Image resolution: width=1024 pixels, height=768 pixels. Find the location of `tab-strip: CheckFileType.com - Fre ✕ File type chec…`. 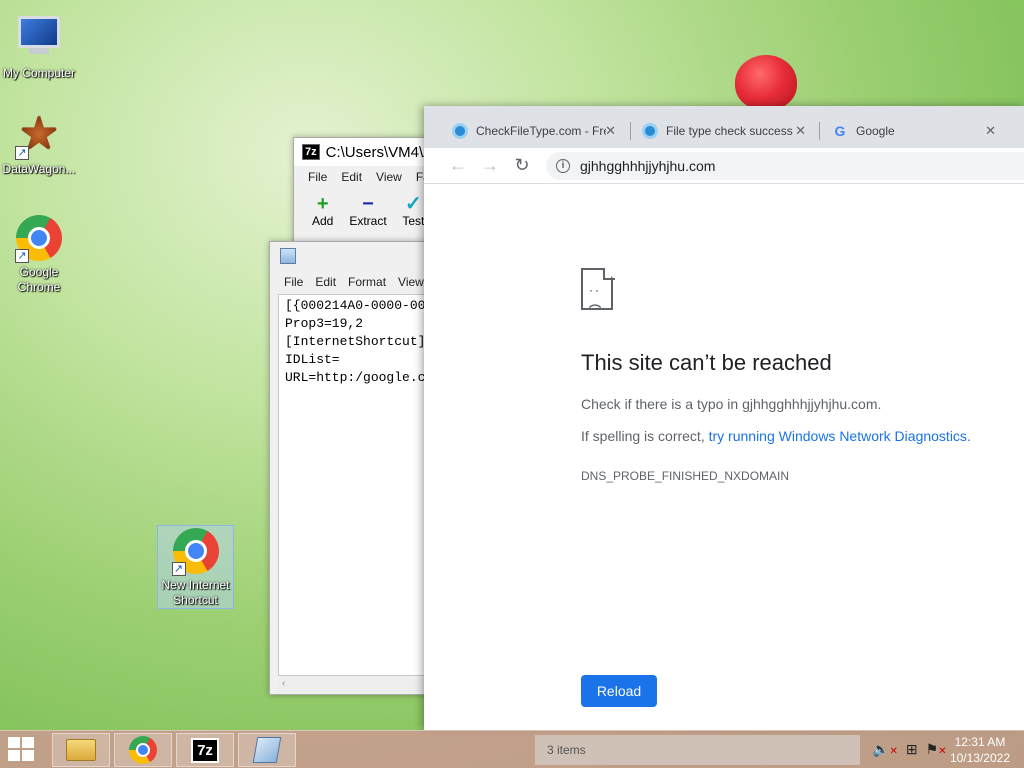

tab-strip: CheckFileType.com - Fre ✕ File type chec… is located at coordinates (724, 127).